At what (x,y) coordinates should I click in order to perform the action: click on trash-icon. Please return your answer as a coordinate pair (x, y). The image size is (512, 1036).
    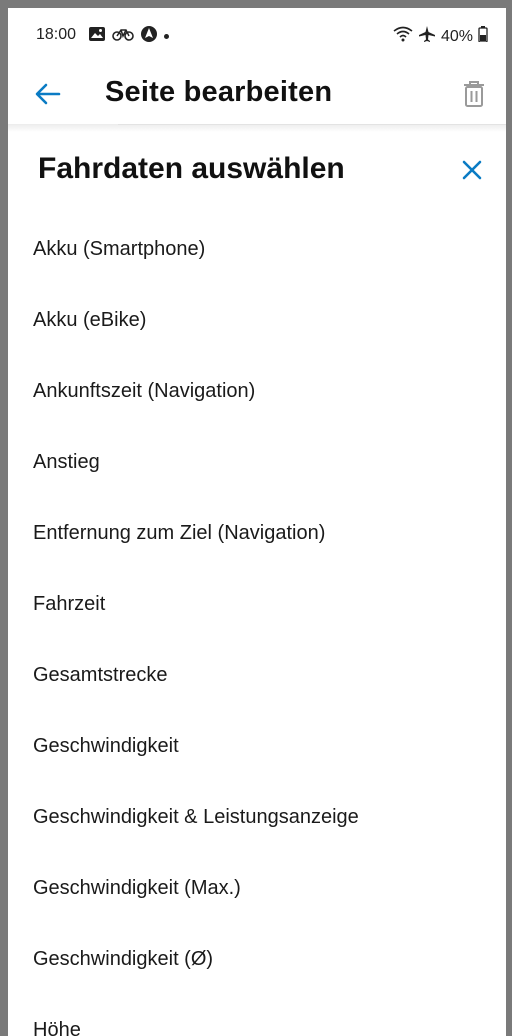
    Looking at the image, I should click on (474, 94).